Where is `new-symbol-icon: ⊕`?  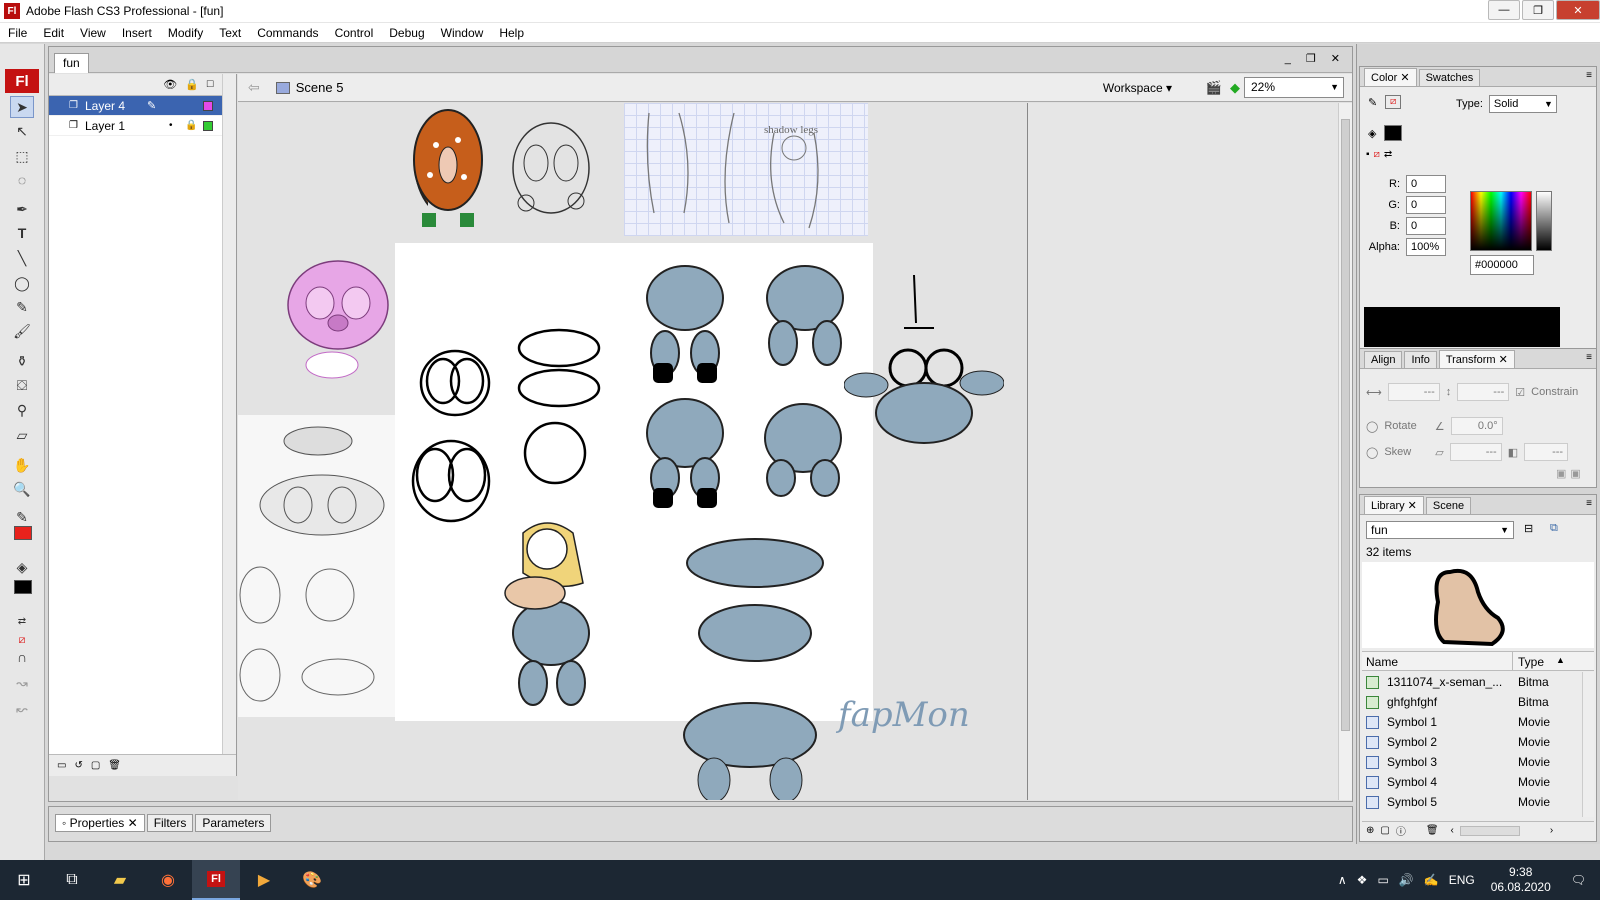 new-symbol-icon: ⊕ is located at coordinates (1370, 830).